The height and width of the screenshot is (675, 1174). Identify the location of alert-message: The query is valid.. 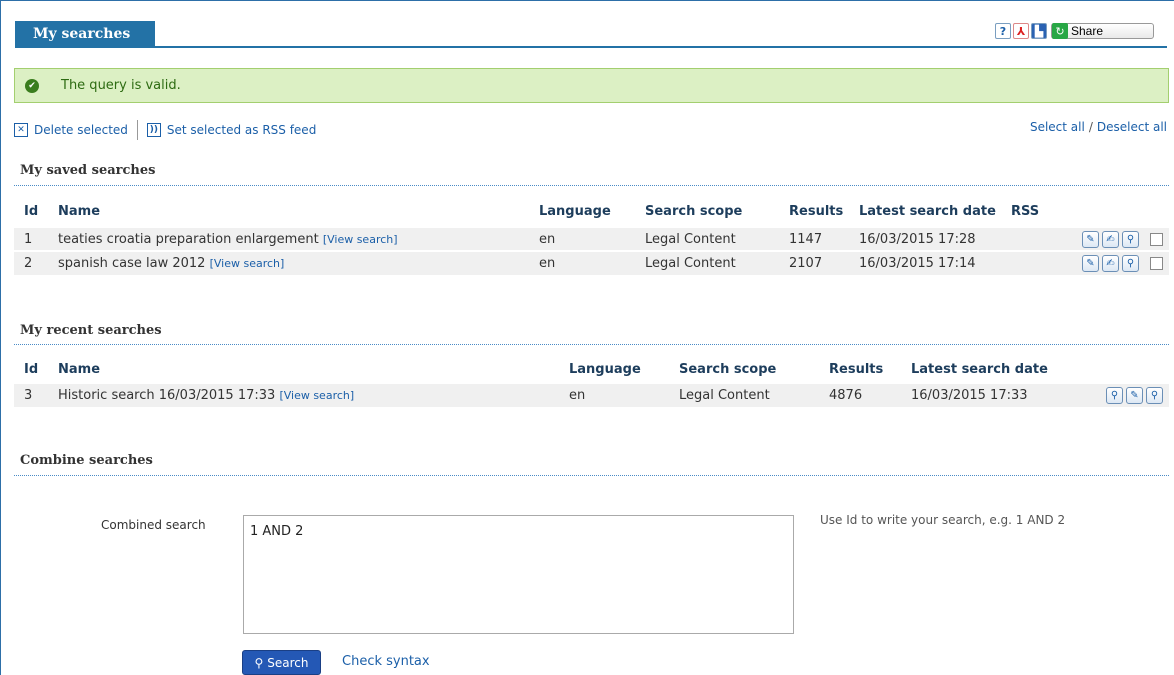
(121, 85).